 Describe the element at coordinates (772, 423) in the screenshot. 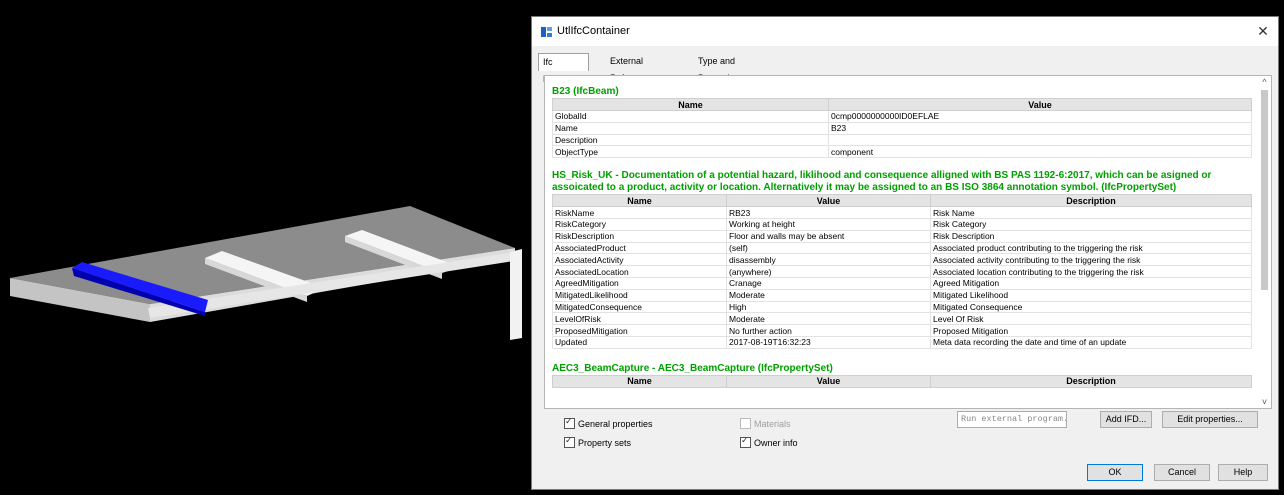

I see `checkbox-label: Materials` at that location.